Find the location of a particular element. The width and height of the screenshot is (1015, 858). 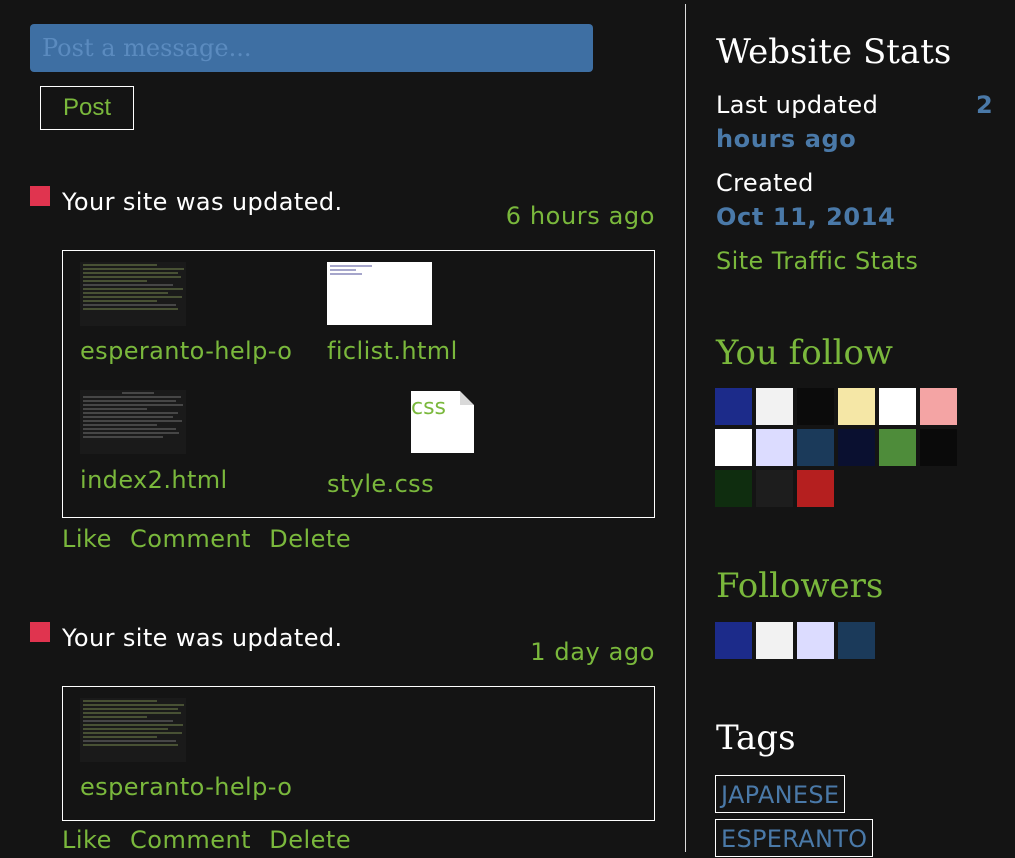

post-message-input is located at coordinates (311, 48).